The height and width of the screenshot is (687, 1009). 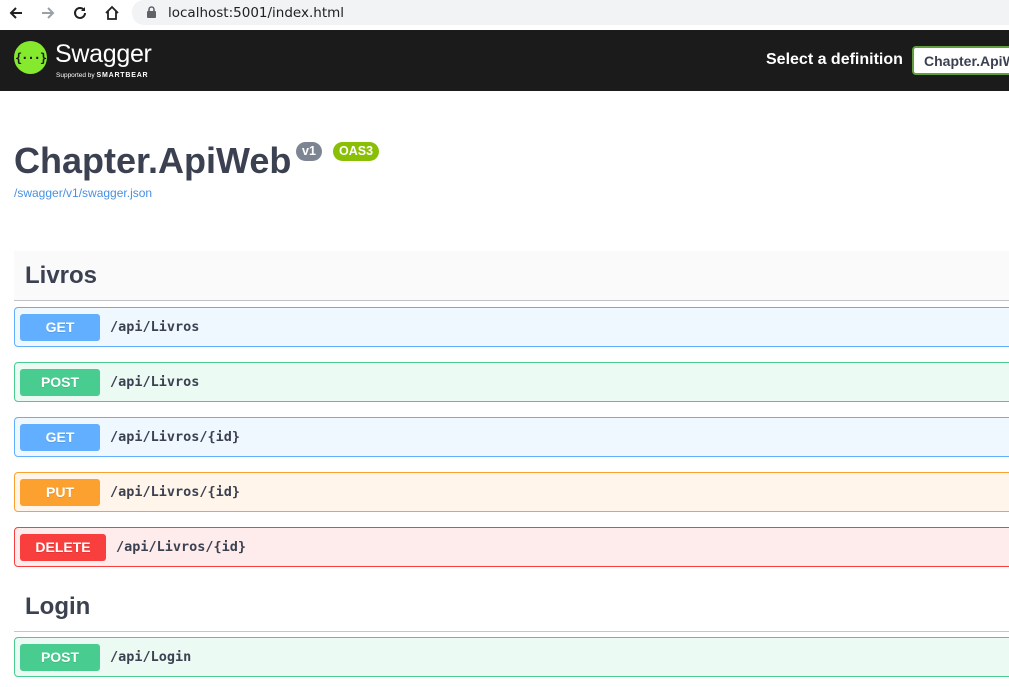 What do you see at coordinates (103, 54) in the screenshot?
I see `swagger-logo-text: Swagger` at bounding box center [103, 54].